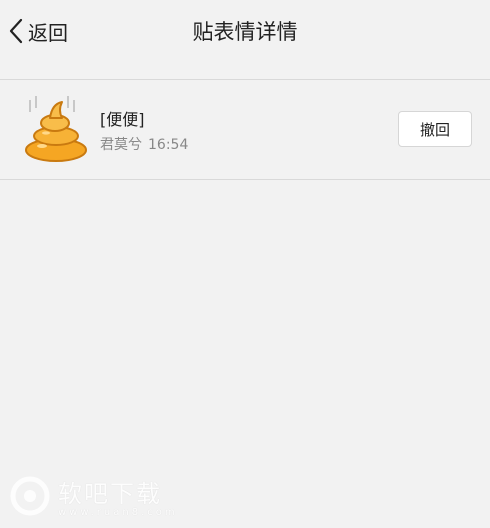 Image resolution: width=490 pixels, height=528 pixels. What do you see at coordinates (245, 32) in the screenshot?
I see `page-title: 贴表情详情` at bounding box center [245, 32].